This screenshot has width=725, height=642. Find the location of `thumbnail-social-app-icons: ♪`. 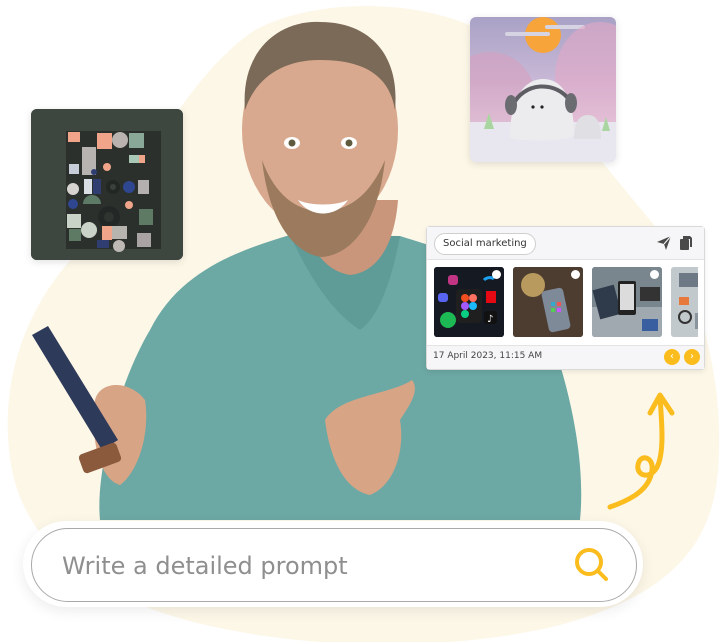

thumbnail-social-app-icons: ♪ is located at coordinates (469, 302).